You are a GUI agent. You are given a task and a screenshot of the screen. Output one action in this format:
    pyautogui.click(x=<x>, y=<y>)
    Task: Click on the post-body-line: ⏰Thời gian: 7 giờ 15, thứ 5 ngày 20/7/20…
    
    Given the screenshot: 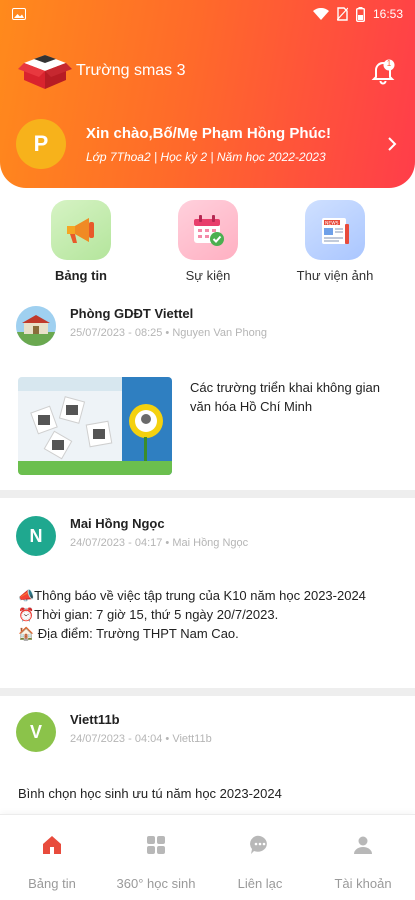 What is the action you would take?
    pyautogui.click(x=148, y=614)
    